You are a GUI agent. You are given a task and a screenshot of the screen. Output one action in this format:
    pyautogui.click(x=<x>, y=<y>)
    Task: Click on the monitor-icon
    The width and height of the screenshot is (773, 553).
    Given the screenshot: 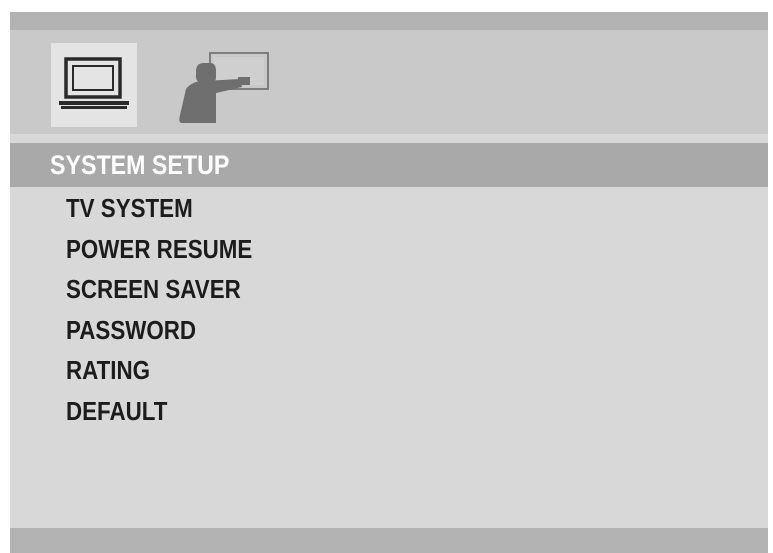 What is the action you would take?
    pyautogui.click(x=94, y=85)
    